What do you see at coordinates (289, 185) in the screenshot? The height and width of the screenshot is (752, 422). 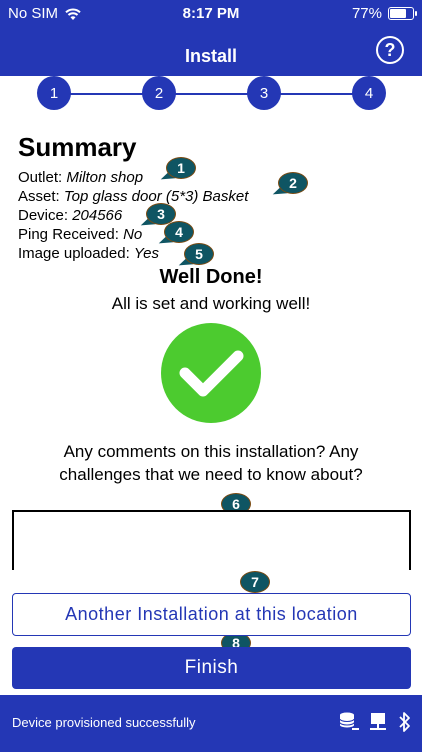 I see `annotation-marker-2: 2` at bounding box center [289, 185].